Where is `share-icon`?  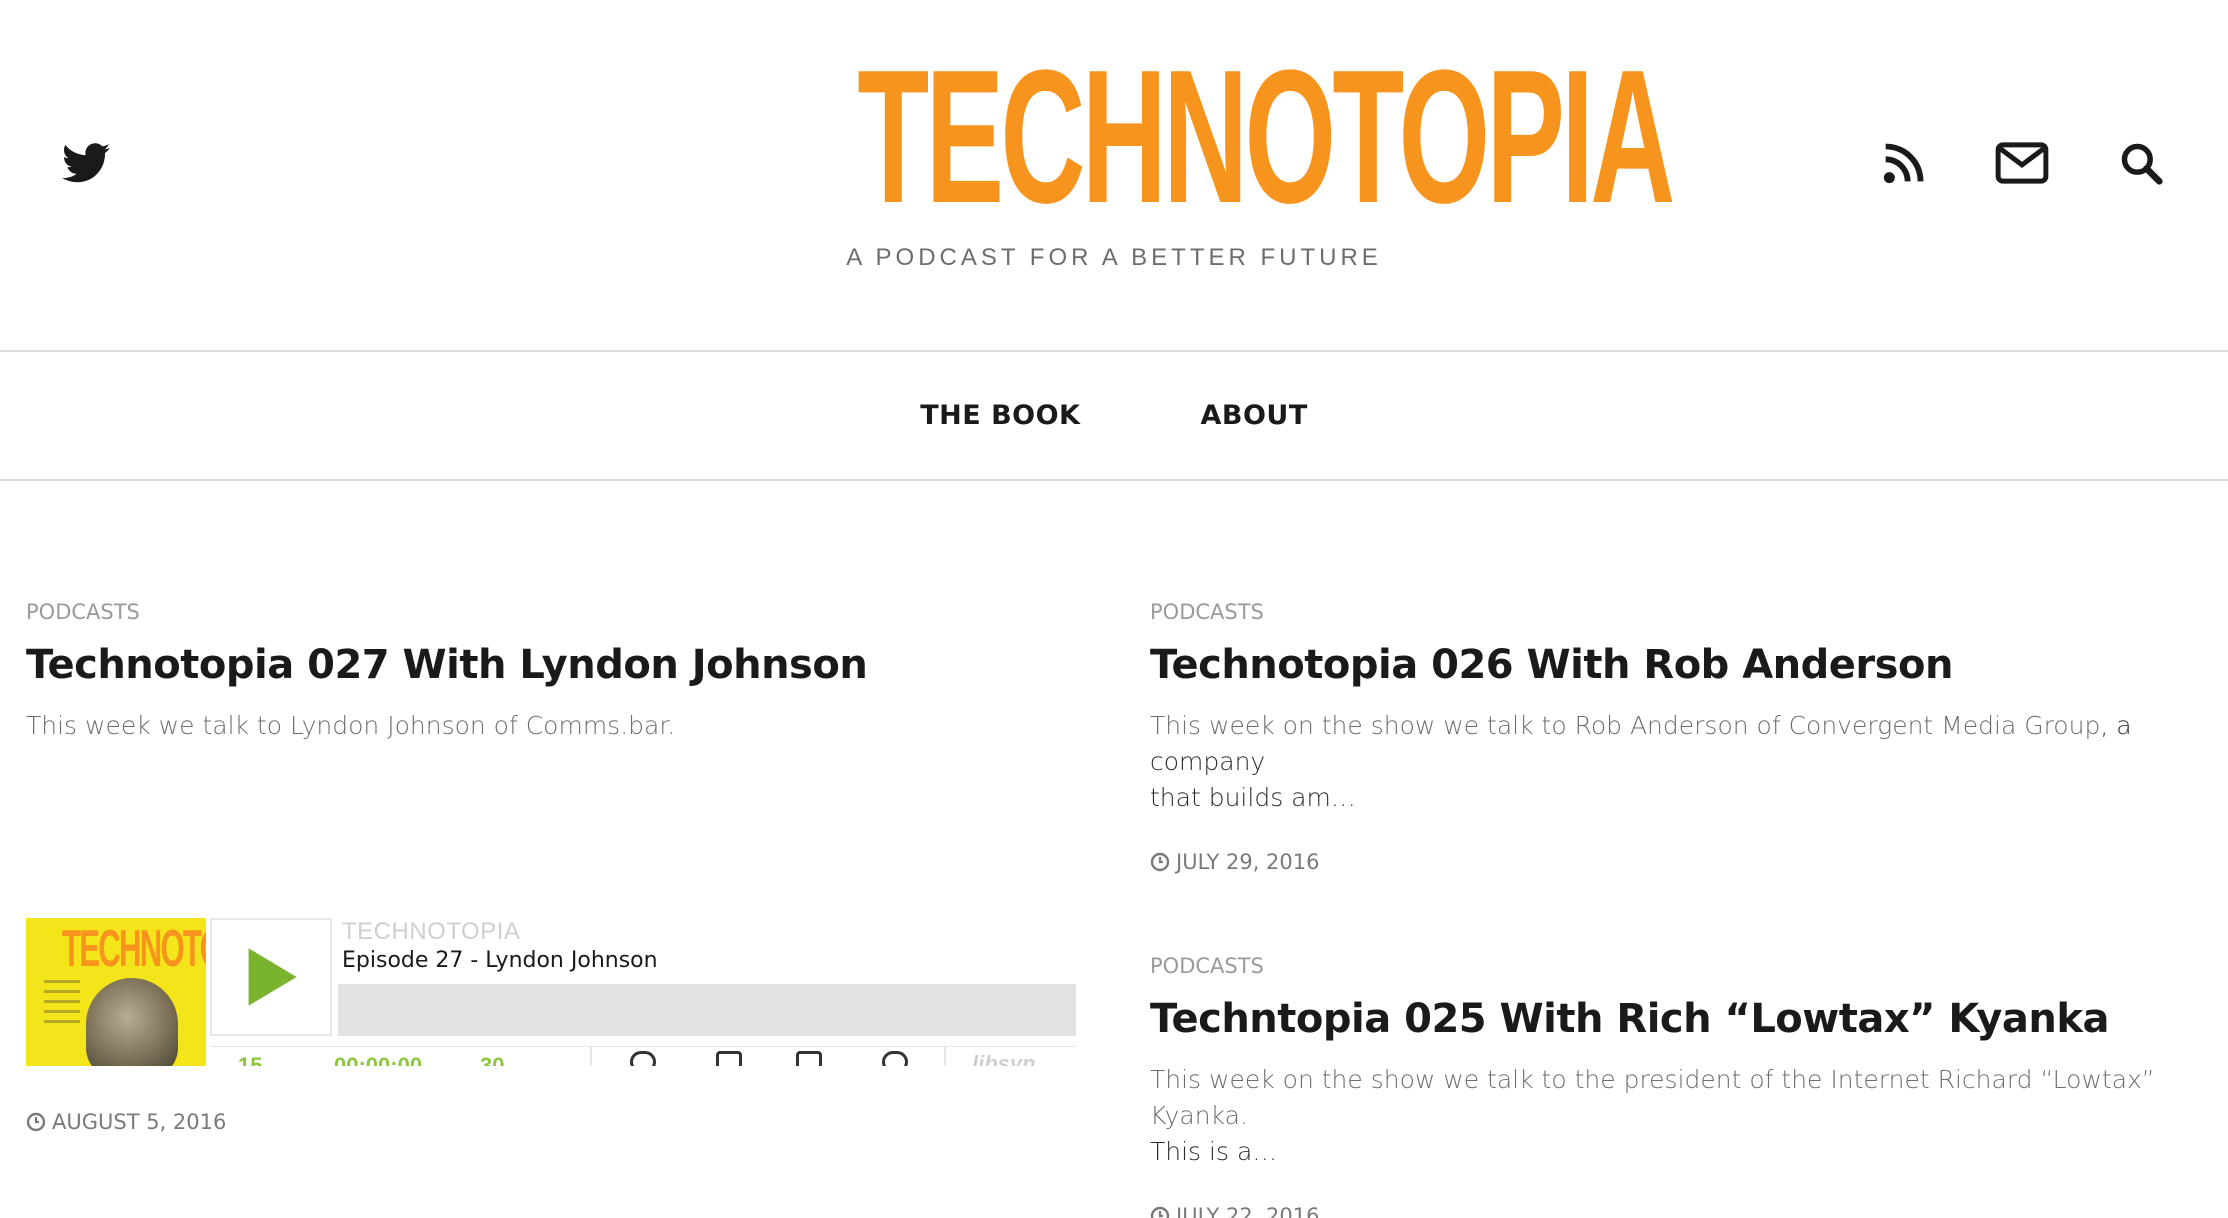
share-icon is located at coordinates (643, 1058).